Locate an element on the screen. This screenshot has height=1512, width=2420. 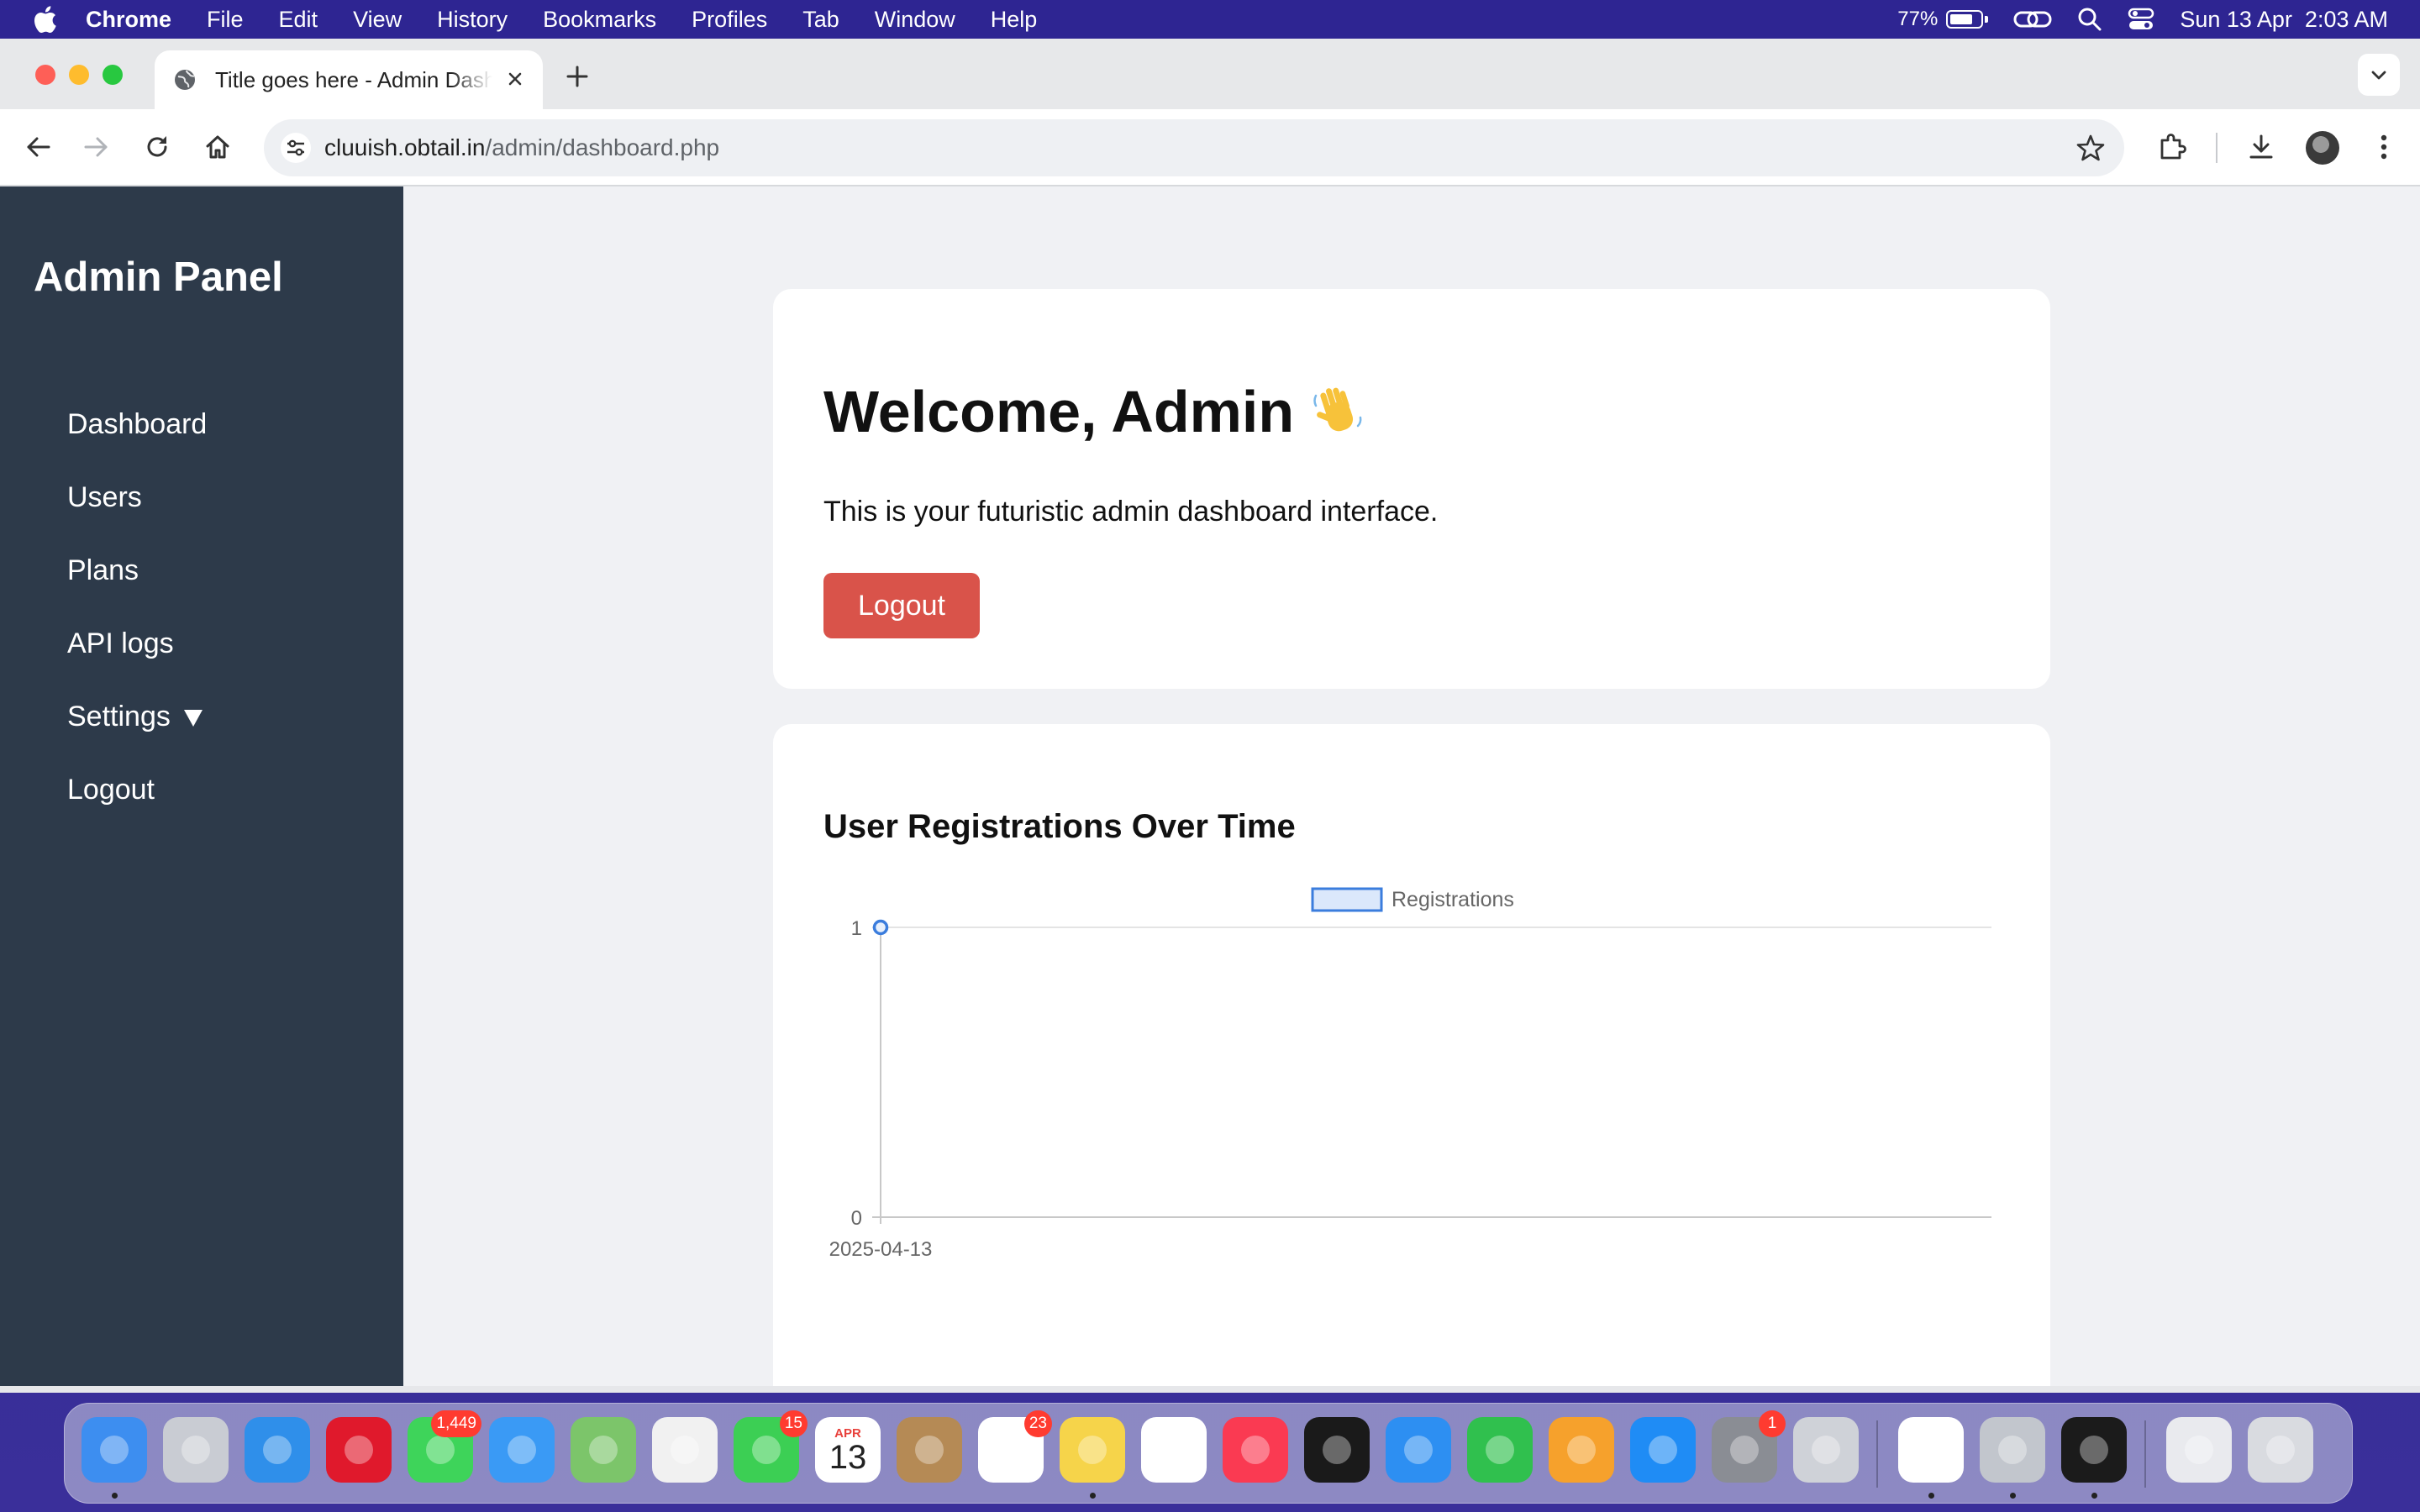
spotlight-search-icon is located at coordinates (2089, 19).